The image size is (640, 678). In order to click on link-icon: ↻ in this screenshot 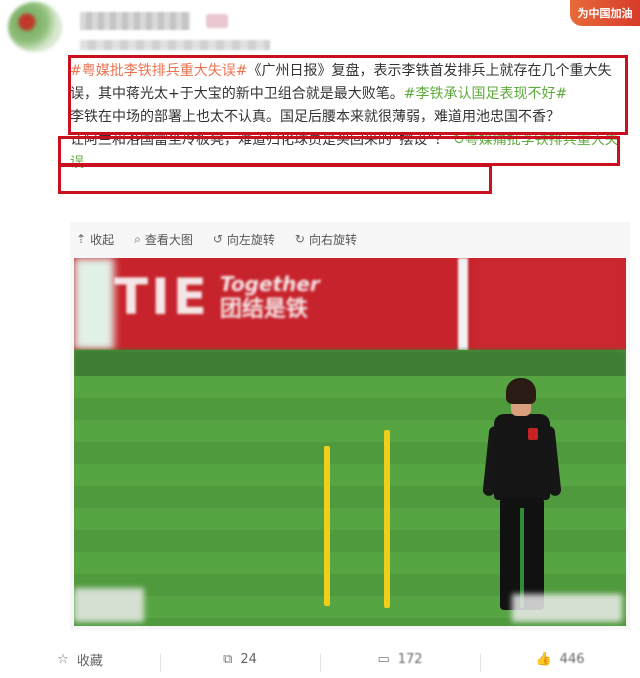, I will do `click(458, 140)`.